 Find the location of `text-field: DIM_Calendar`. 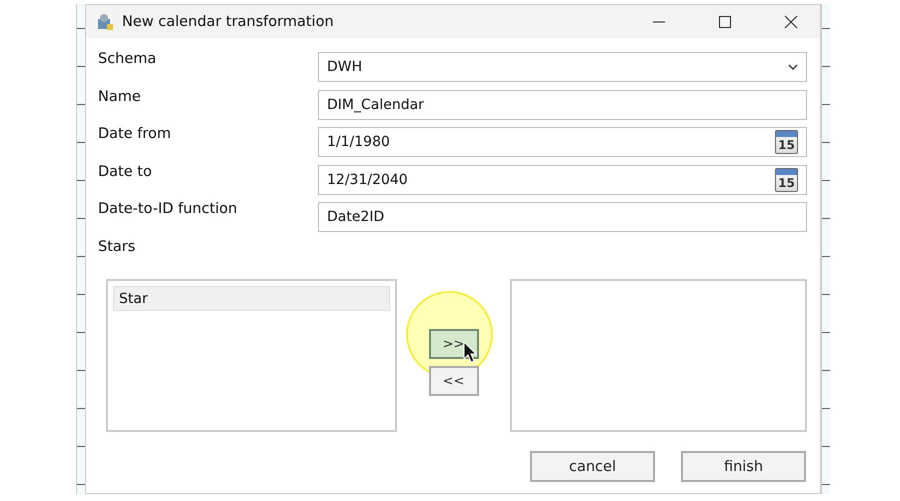

text-field: DIM_Calendar is located at coordinates (562, 105).